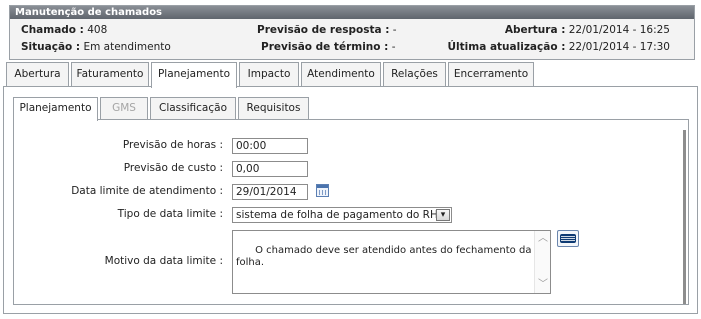  I want to click on subtab-gms: GMS, so click(124, 108).